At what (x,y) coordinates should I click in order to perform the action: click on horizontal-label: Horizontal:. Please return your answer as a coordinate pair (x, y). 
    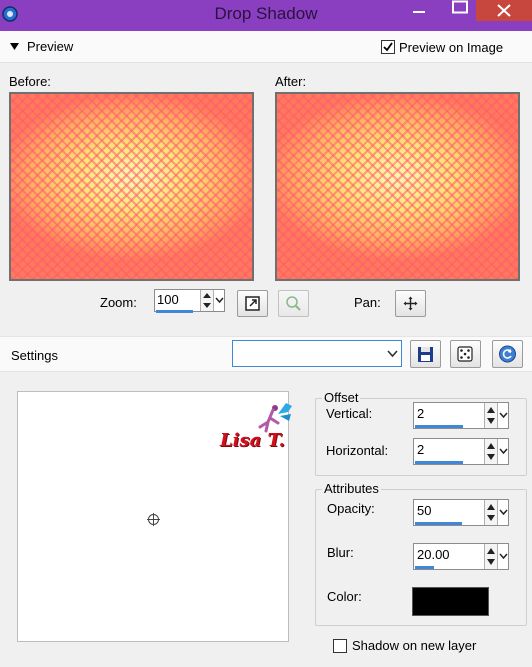
    Looking at the image, I should click on (357, 450).